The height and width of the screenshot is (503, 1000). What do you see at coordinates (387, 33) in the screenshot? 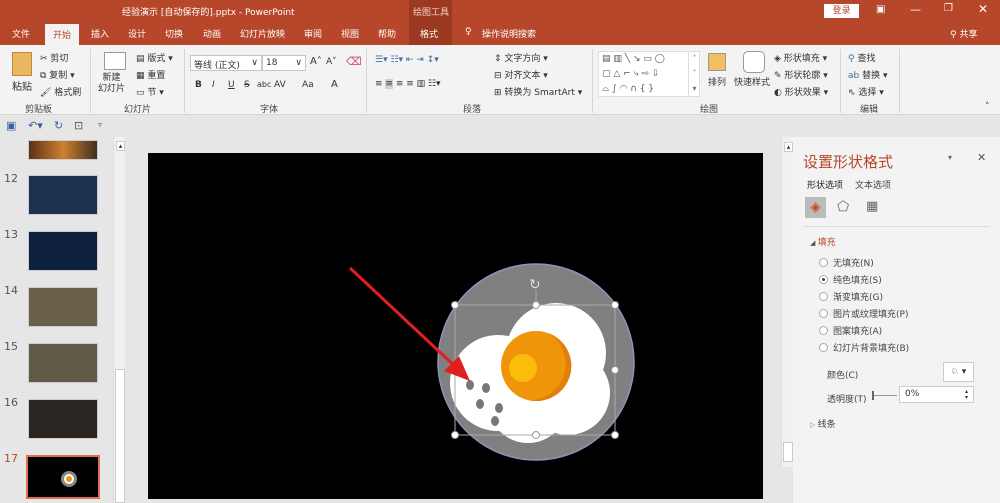
I see `tab-help: 帮助` at bounding box center [387, 33].